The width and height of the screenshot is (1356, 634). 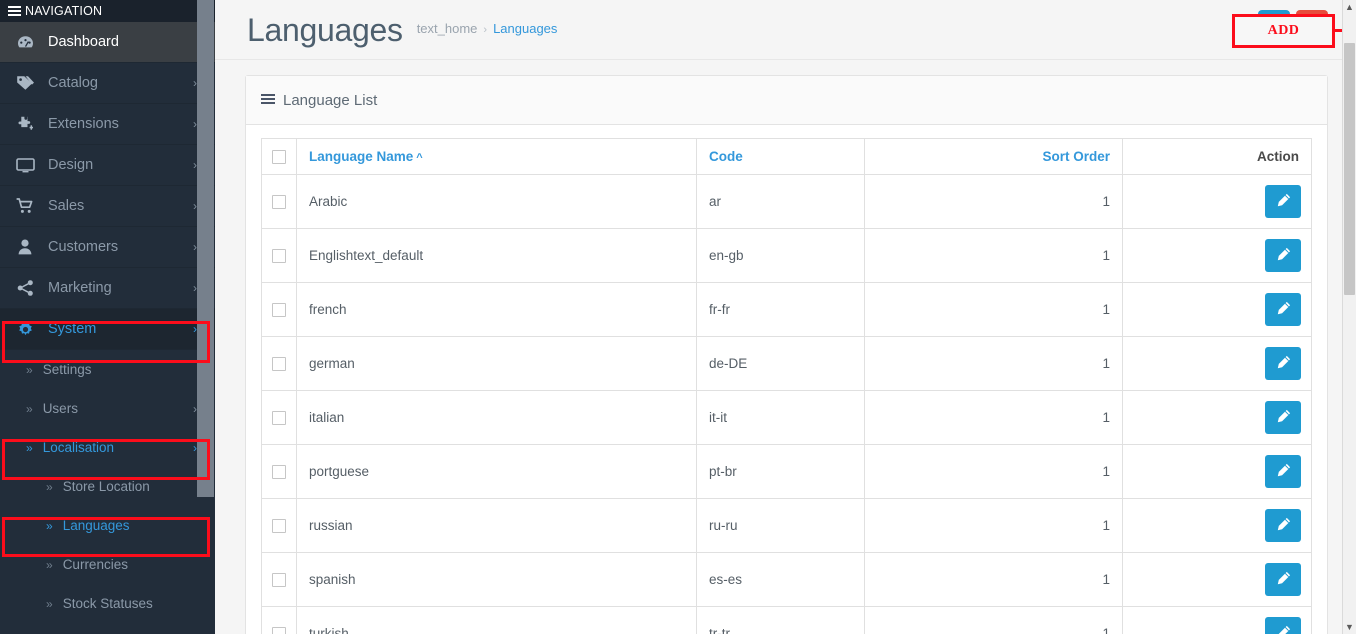 I want to click on share-icon, so click(x=25, y=288).